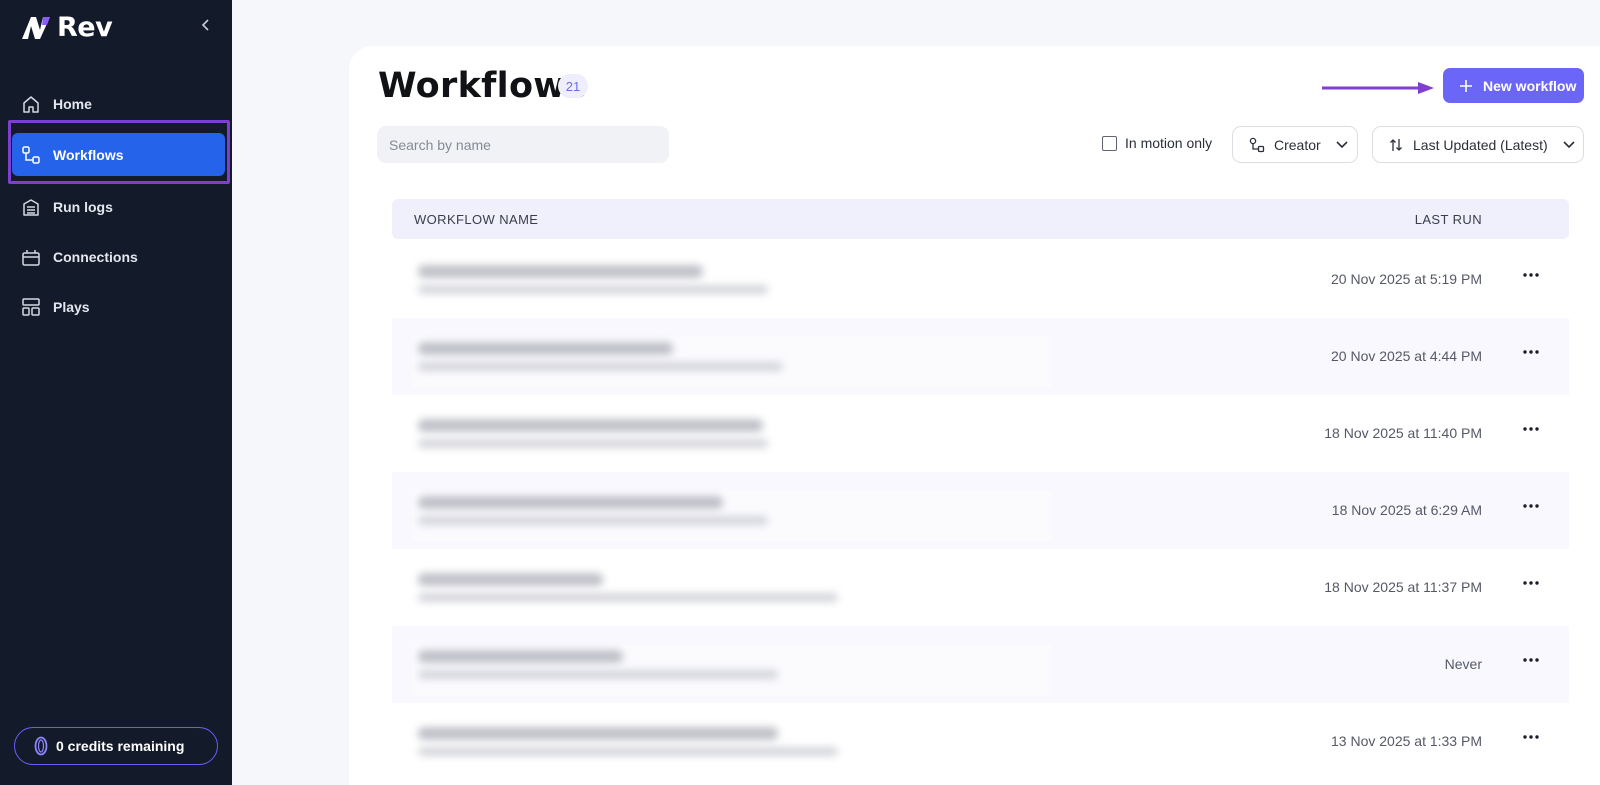  Describe the element at coordinates (118, 103) in the screenshot. I see `sidebar-item-home: Home` at that location.